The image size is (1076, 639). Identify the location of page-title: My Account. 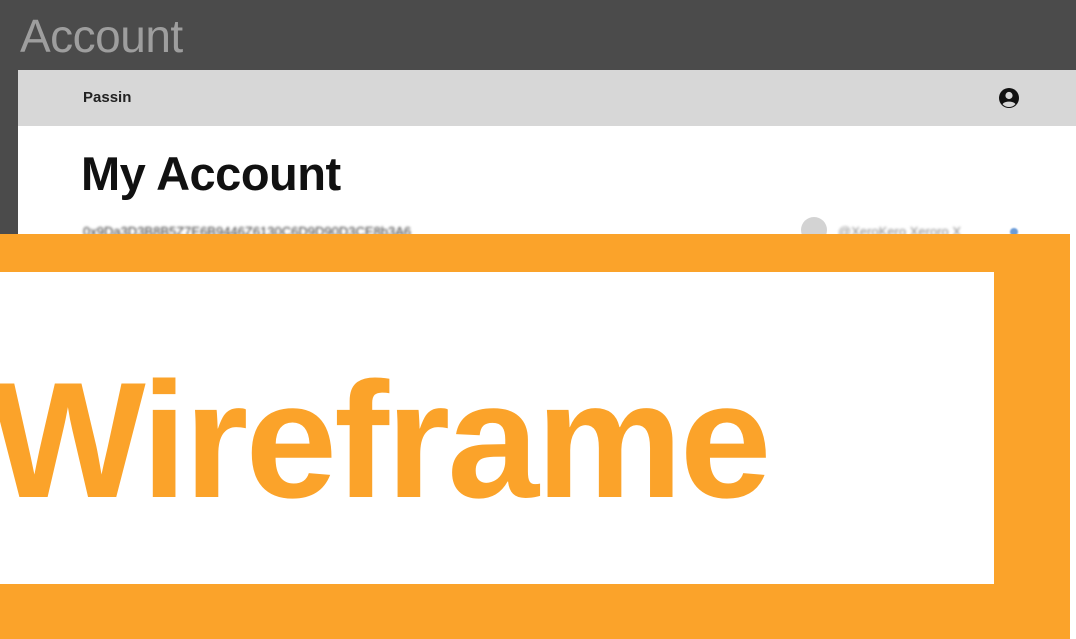
(211, 173).